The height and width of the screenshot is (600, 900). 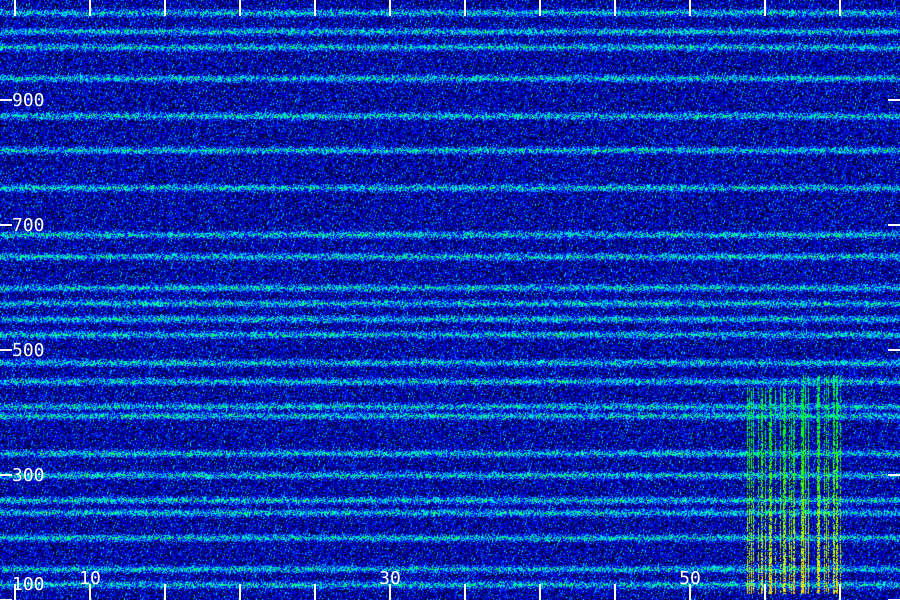 I want to click on y-tick-label-100: 100, so click(x=28, y=584).